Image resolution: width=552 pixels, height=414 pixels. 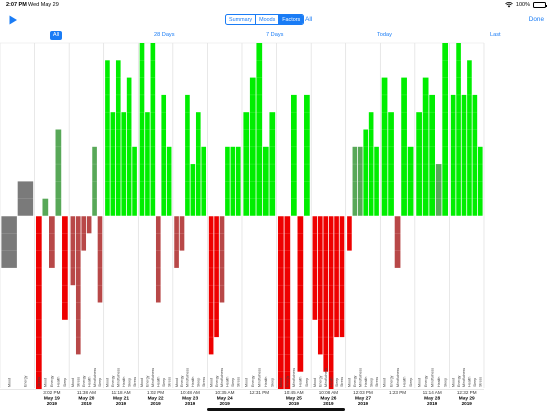 I want to click on session-time: 12:32 PM, so click(x=467, y=392).